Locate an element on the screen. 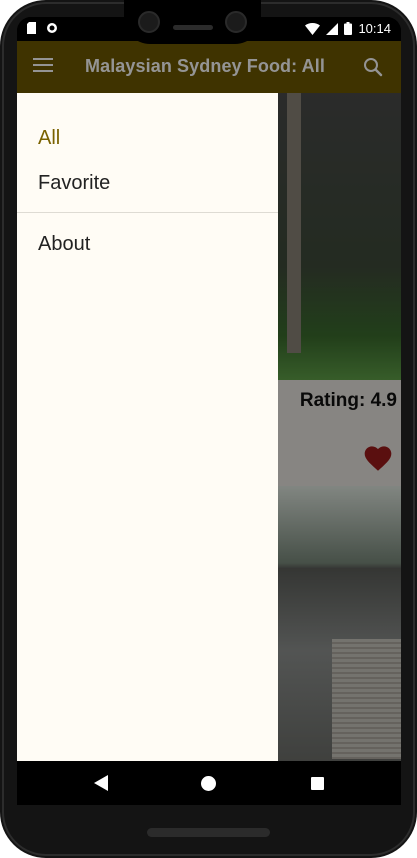  recents-icon is located at coordinates (317, 783).